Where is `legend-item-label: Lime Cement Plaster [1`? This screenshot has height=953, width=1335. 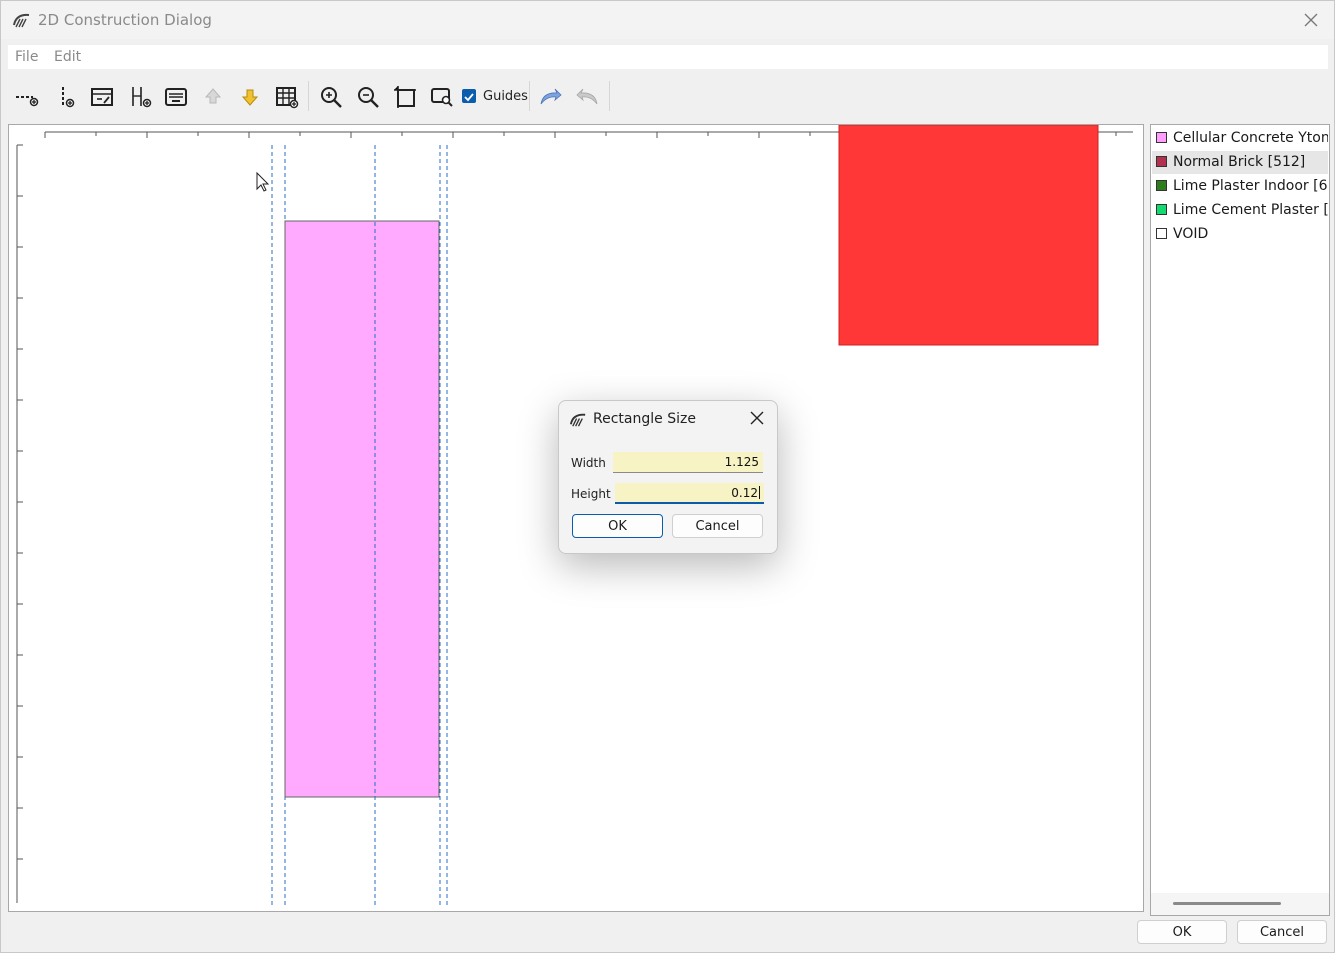 legend-item-label: Lime Cement Plaster [1 is located at coordinates (1250, 210).